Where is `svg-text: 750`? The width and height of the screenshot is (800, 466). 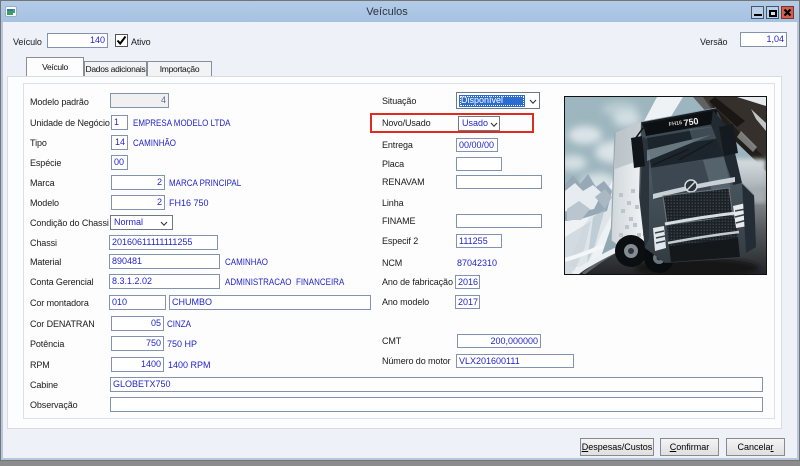 svg-text: 750 is located at coordinates (691, 122).